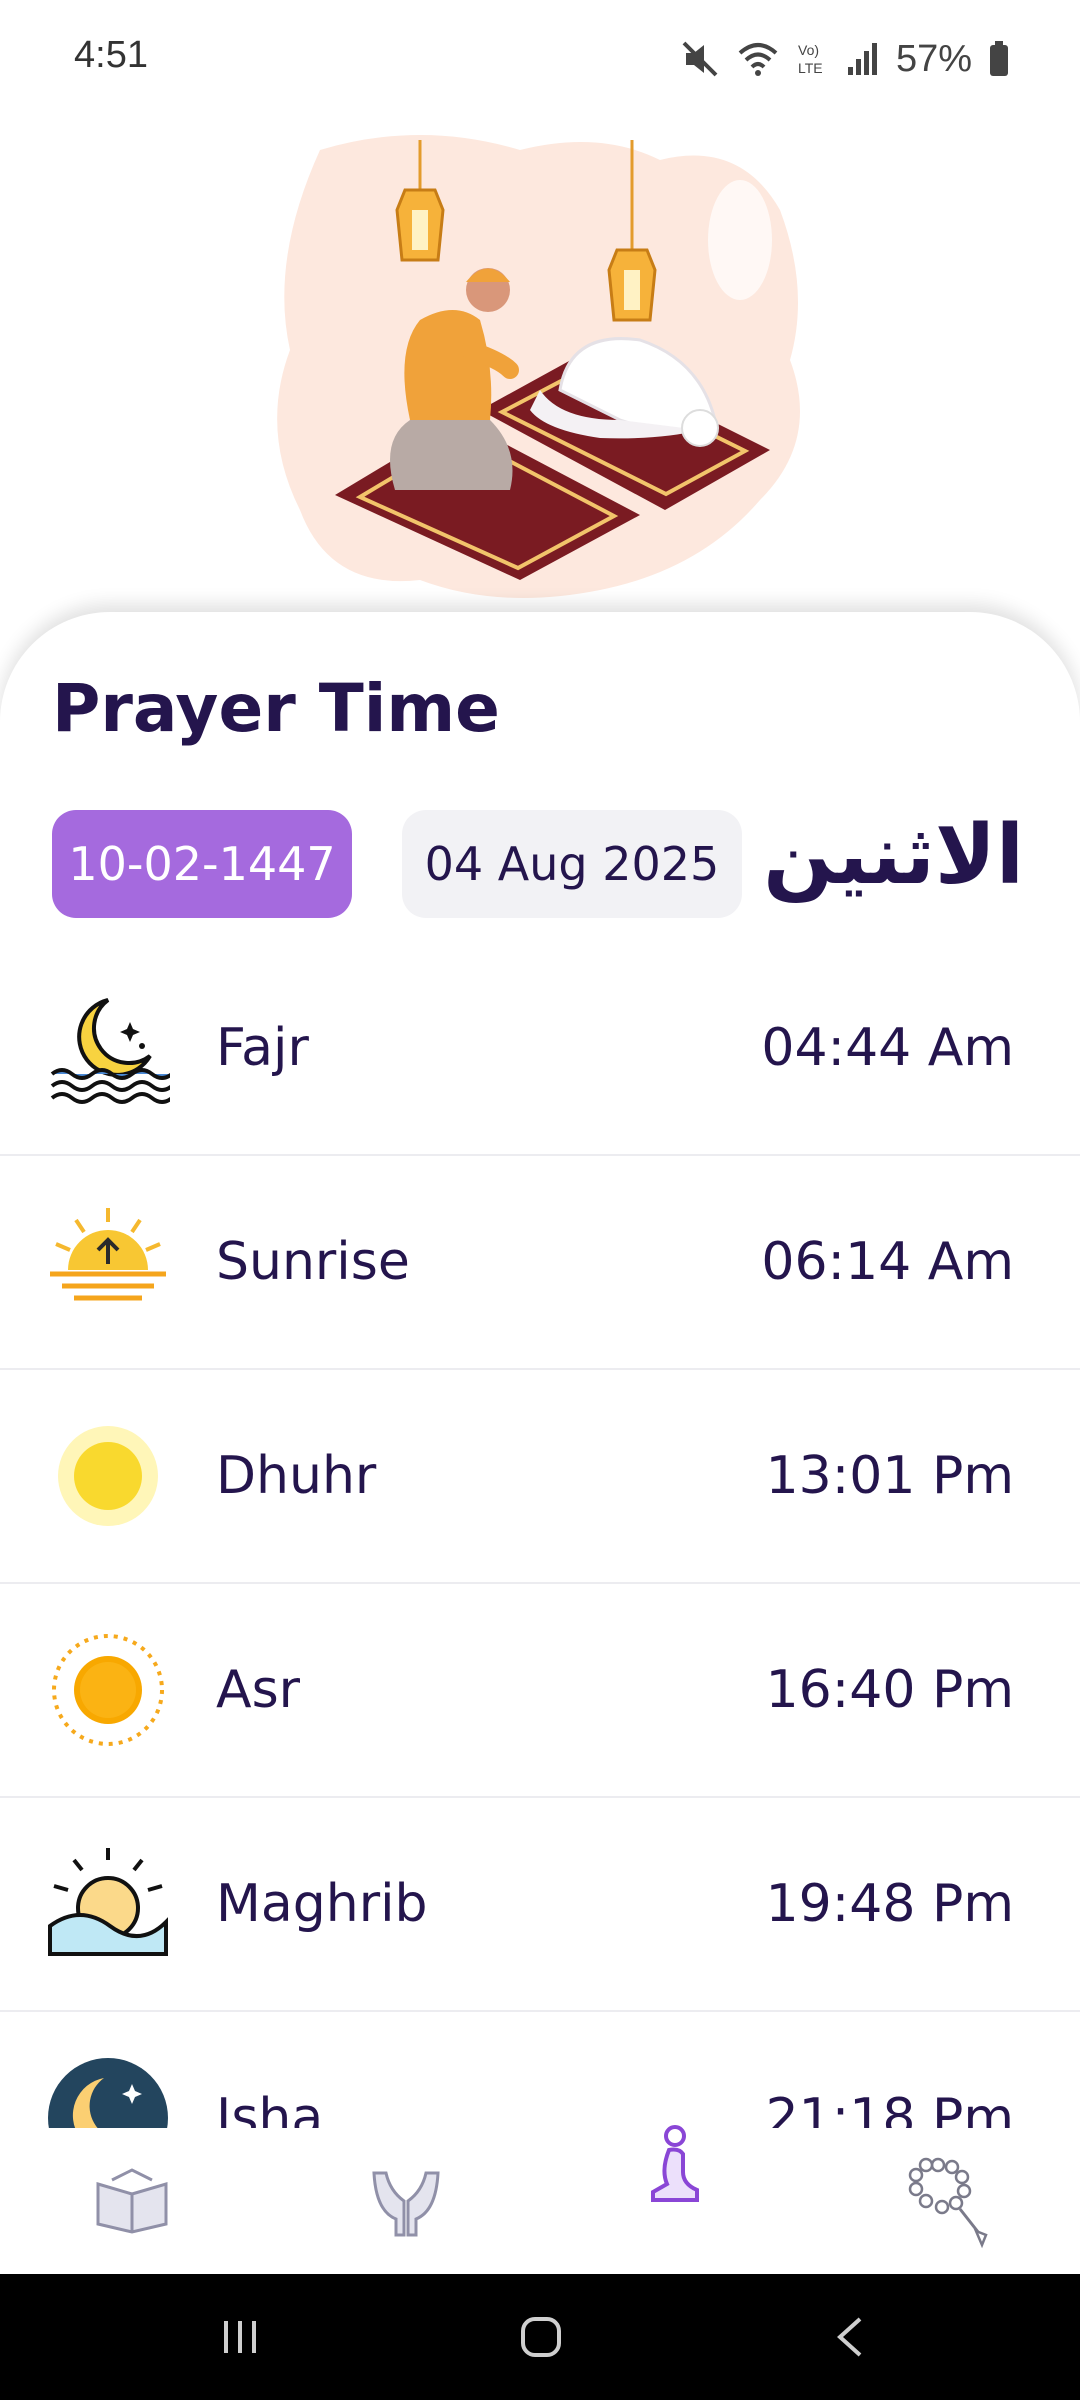  I want to click on gregorian-date-chip: 04 Aug 2025, so click(572, 864).